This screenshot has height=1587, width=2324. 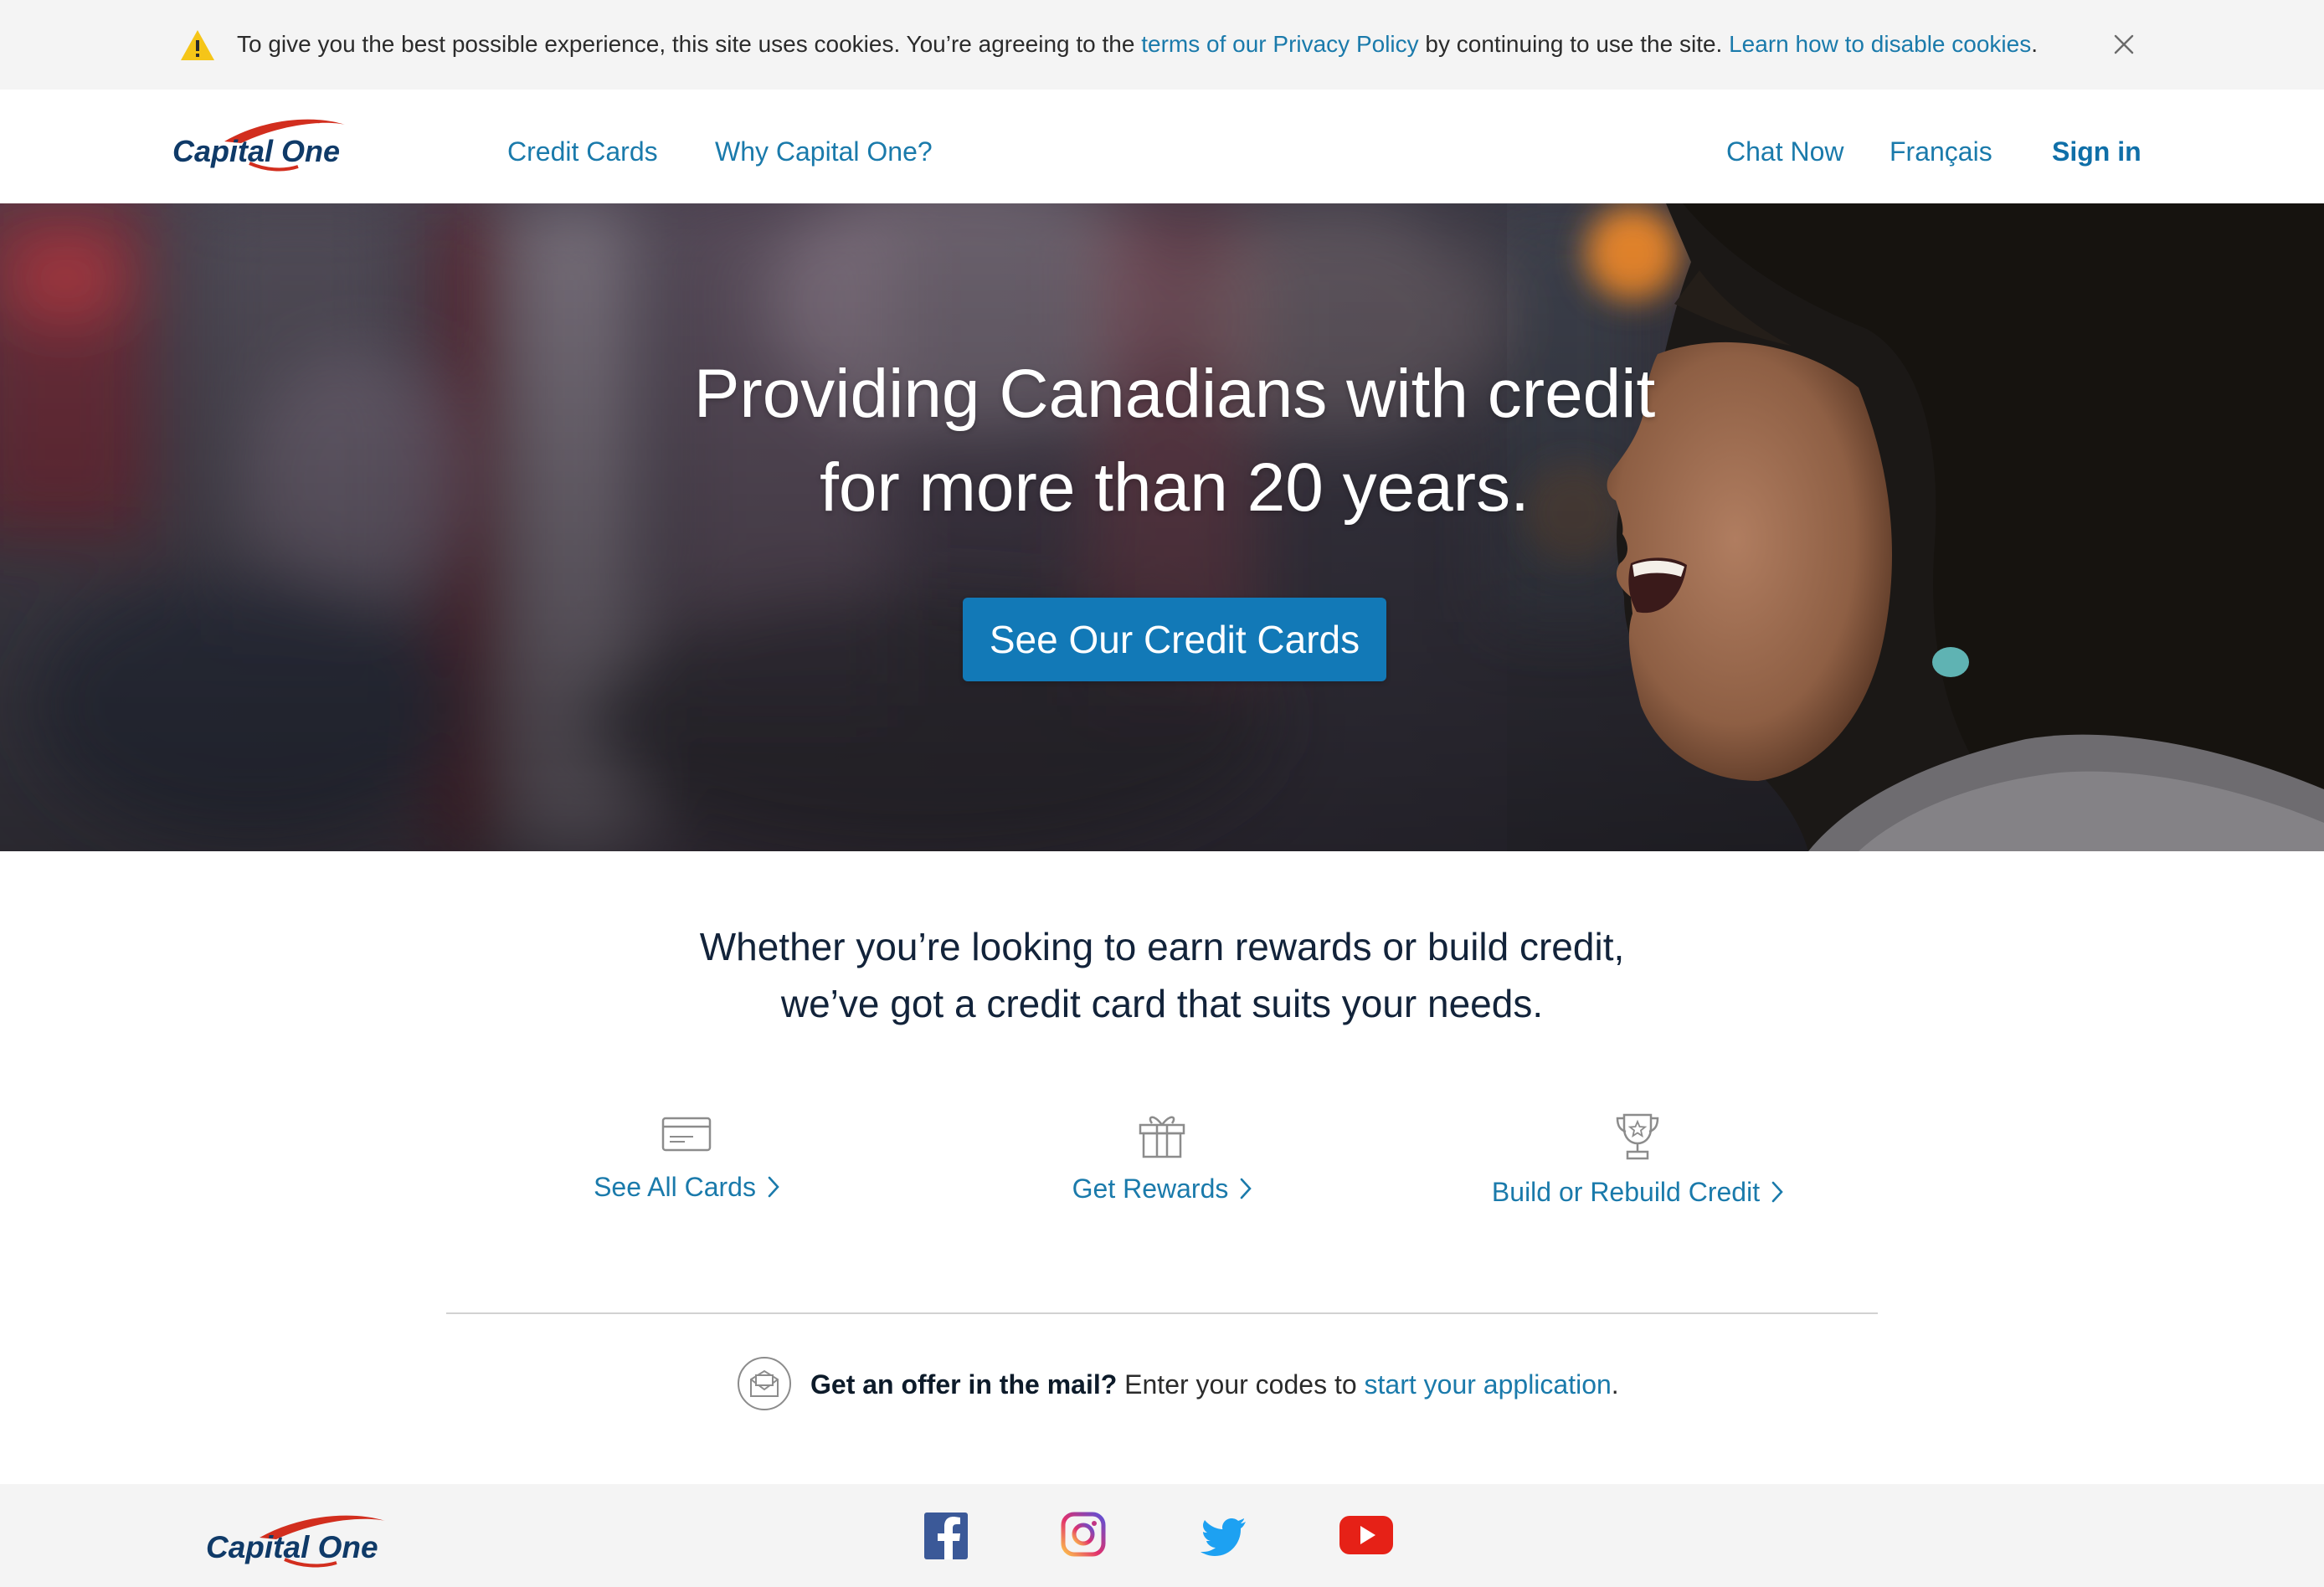 I want to click on offer-instruction: Enter your codes to, so click(x=1241, y=1385).